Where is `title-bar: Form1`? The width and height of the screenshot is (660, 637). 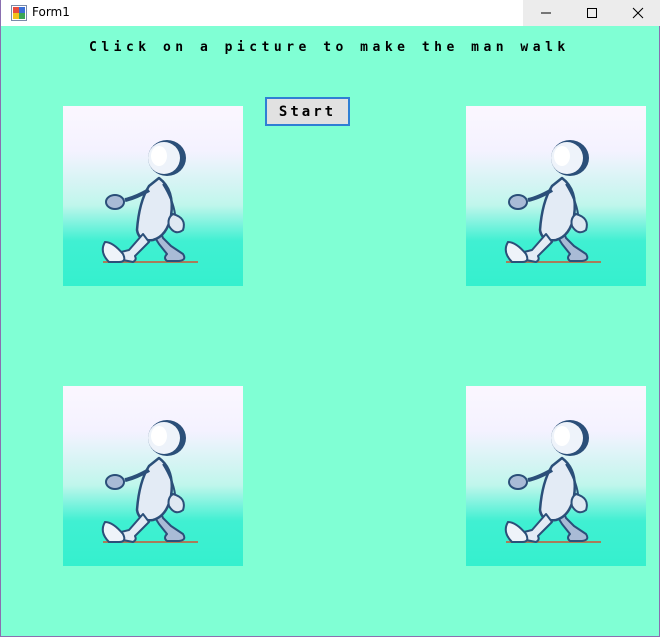 title-bar: Form1 is located at coordinates (330, 13).